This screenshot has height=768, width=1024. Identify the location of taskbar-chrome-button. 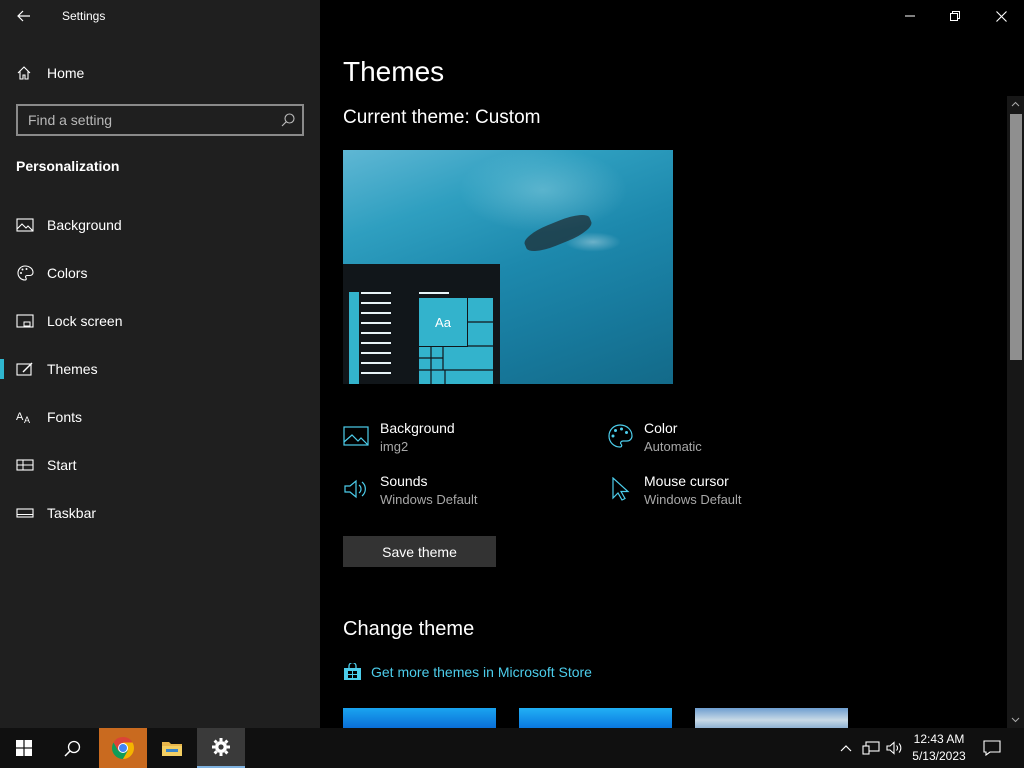
(123, 748).